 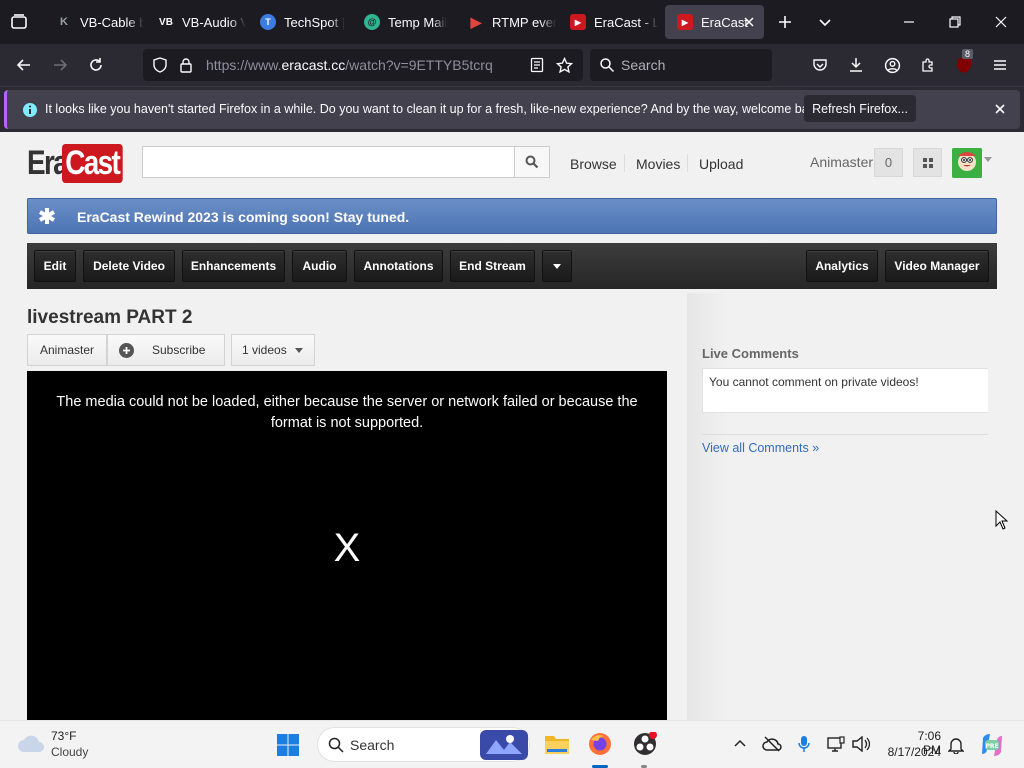 I want to click on tab-temp-mail: @ Temp Mail, so click(x=402, y=22).